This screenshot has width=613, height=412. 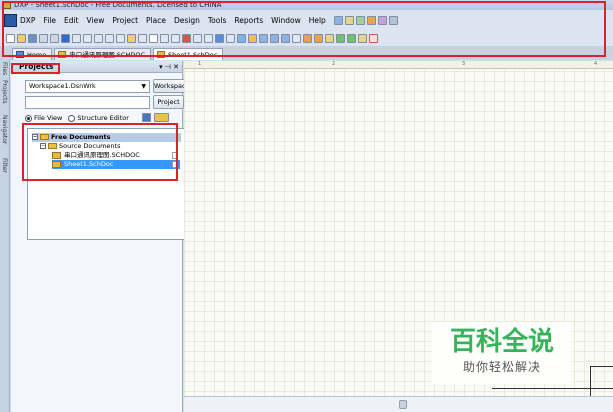 What do you see at coordinates (27, 20) in the screenshot?
I see `menu-dxp: DXP` at bounding box center [27, 20].